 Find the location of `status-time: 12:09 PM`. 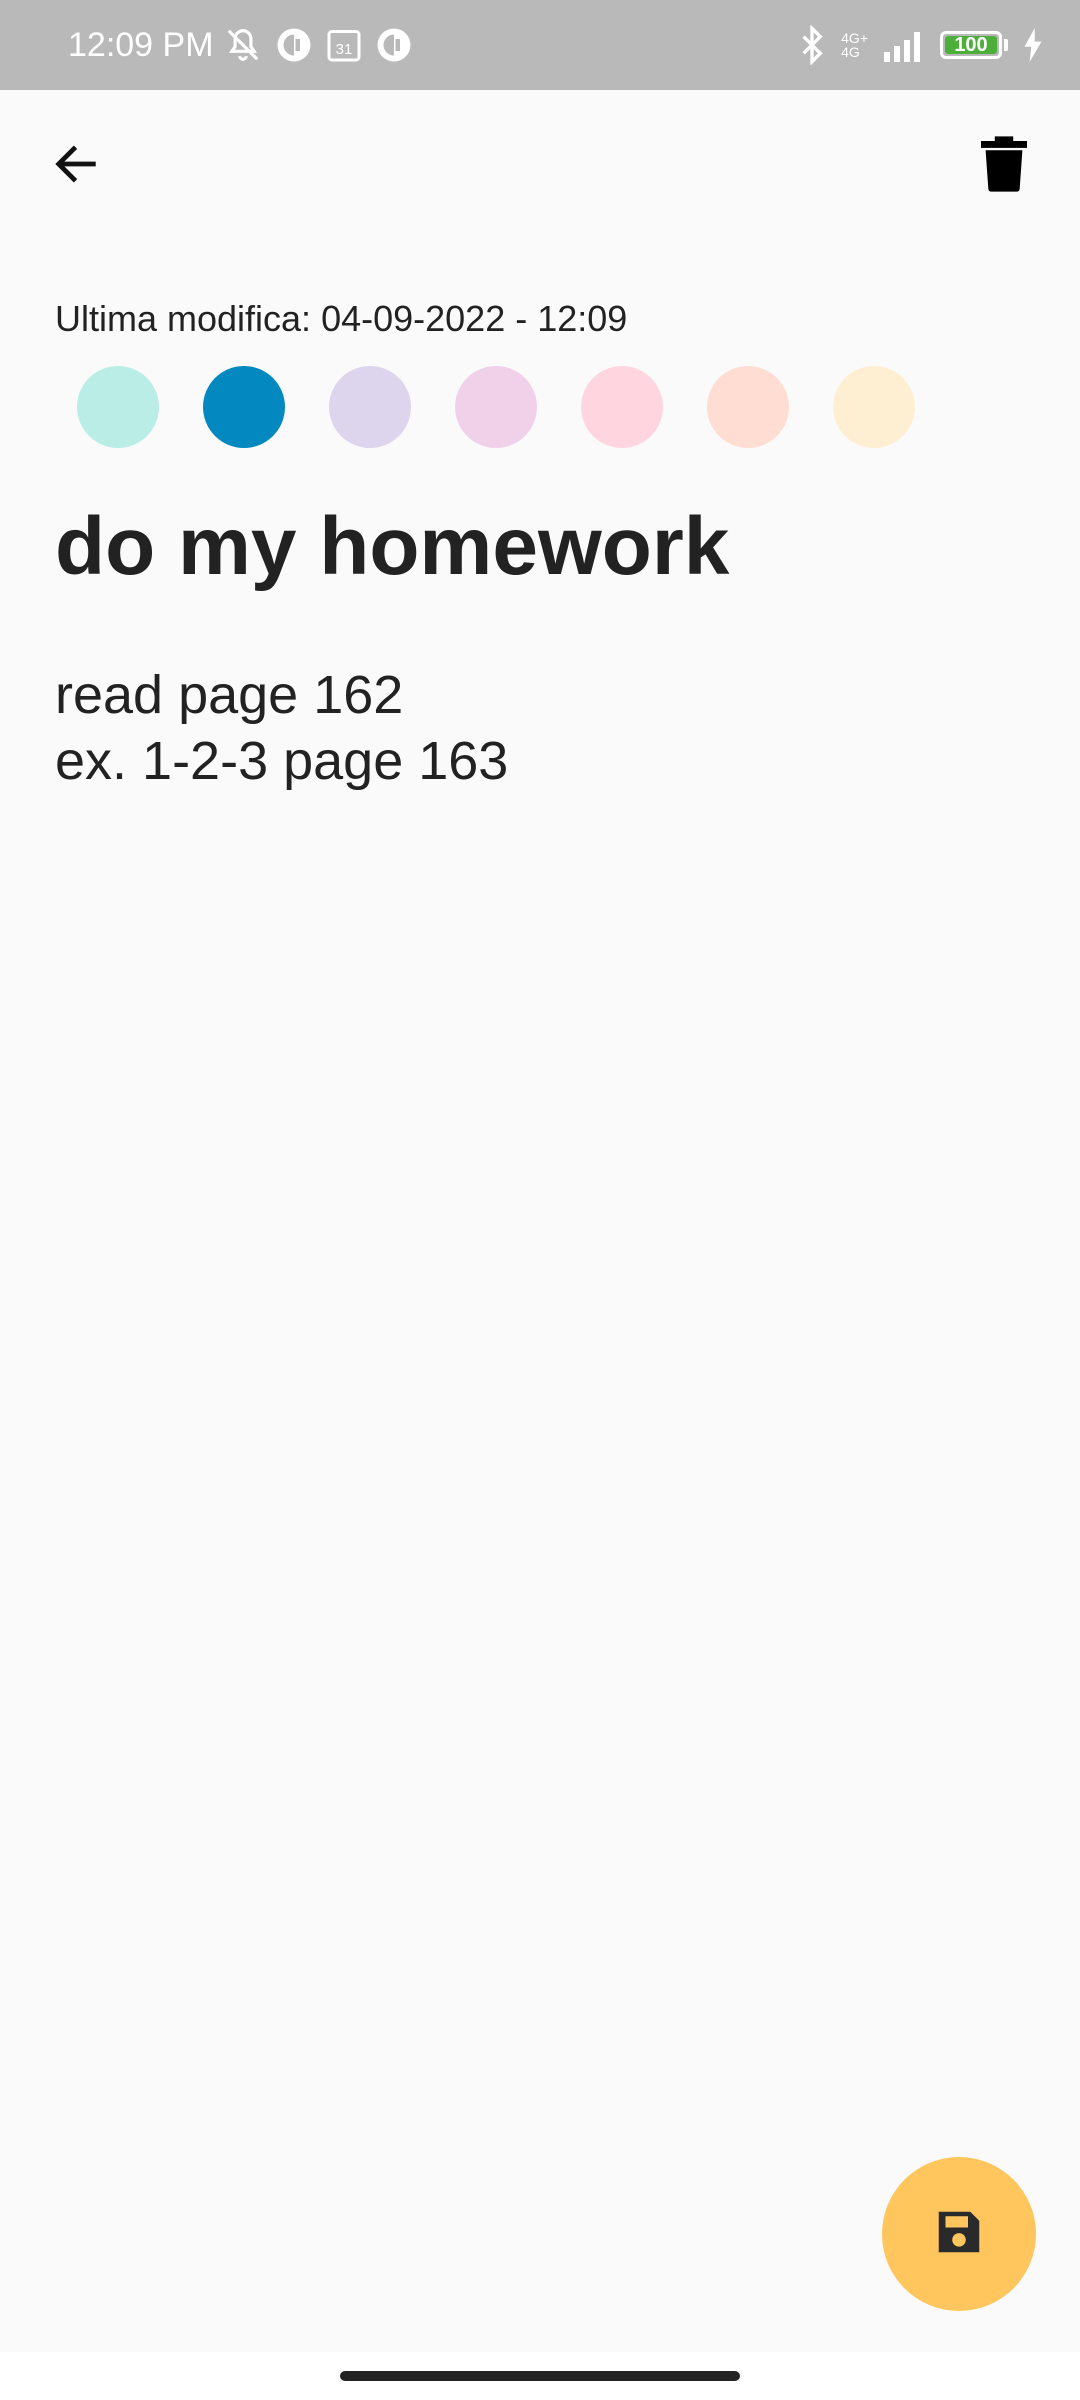

status-time: 12:09 PM is located at coordinates (141, 44).